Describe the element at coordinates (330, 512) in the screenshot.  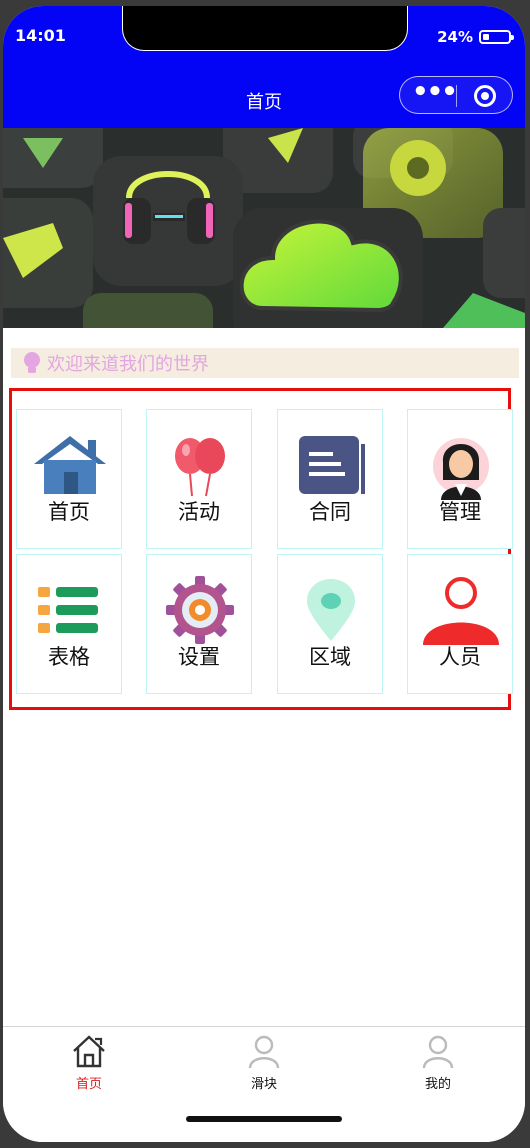
I see `grid-item-label: 合同` at that location.